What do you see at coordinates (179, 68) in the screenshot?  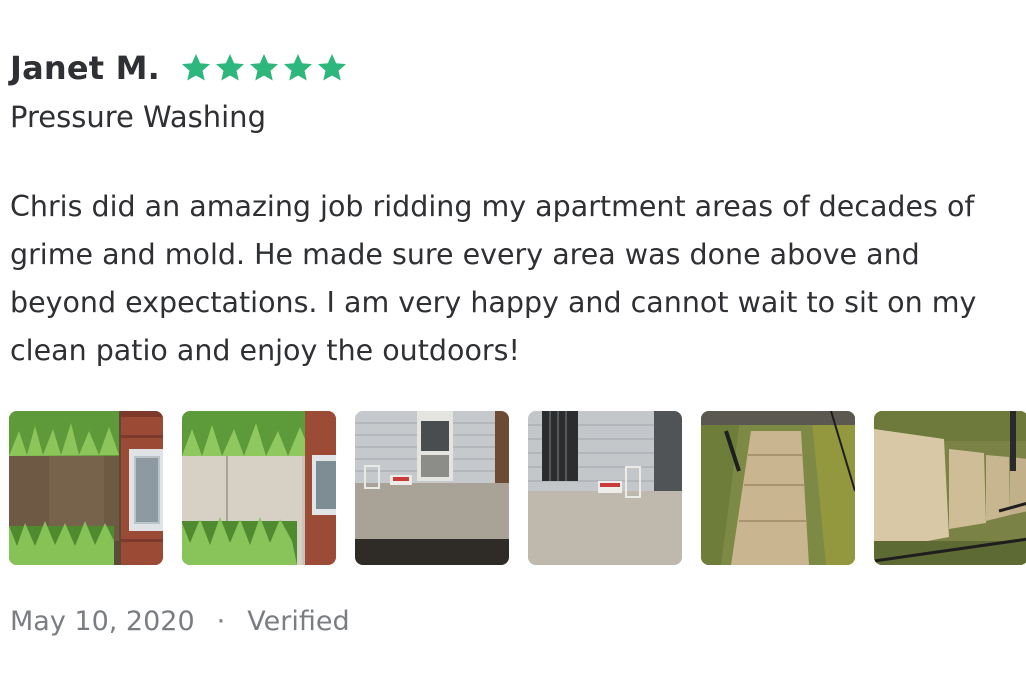 I see `review-header: Janet M.` at bounding box center [179, 68].